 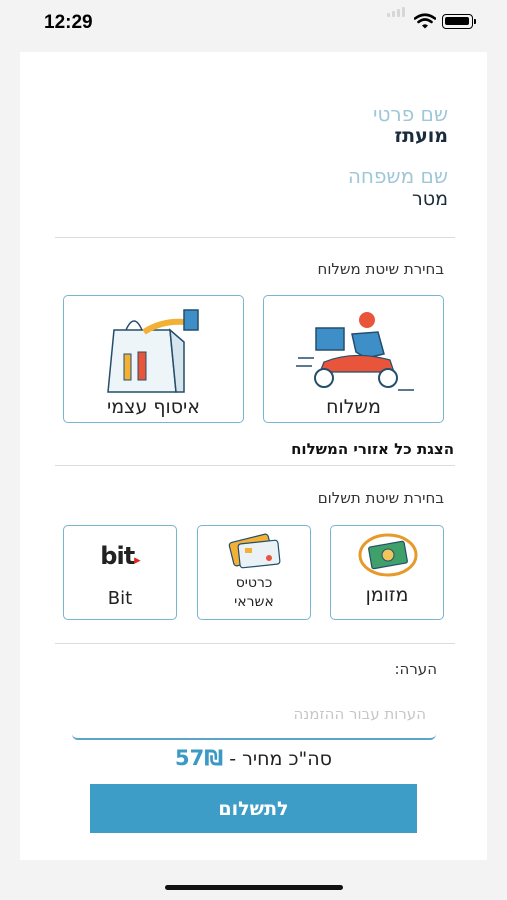 What do you see at coordinates (355, 351) in the screenshot?
I see `delivery-scooter-icon` at bounding box center [355, 351].